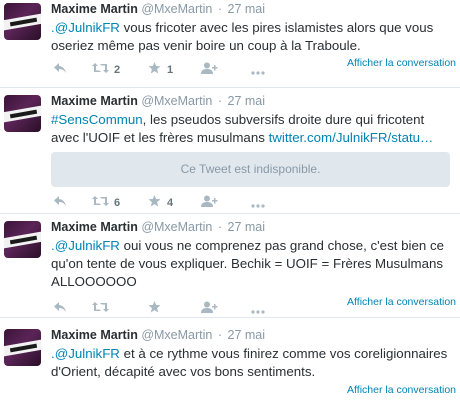  I want to click on favorite-count: 4, so click(170, 203).